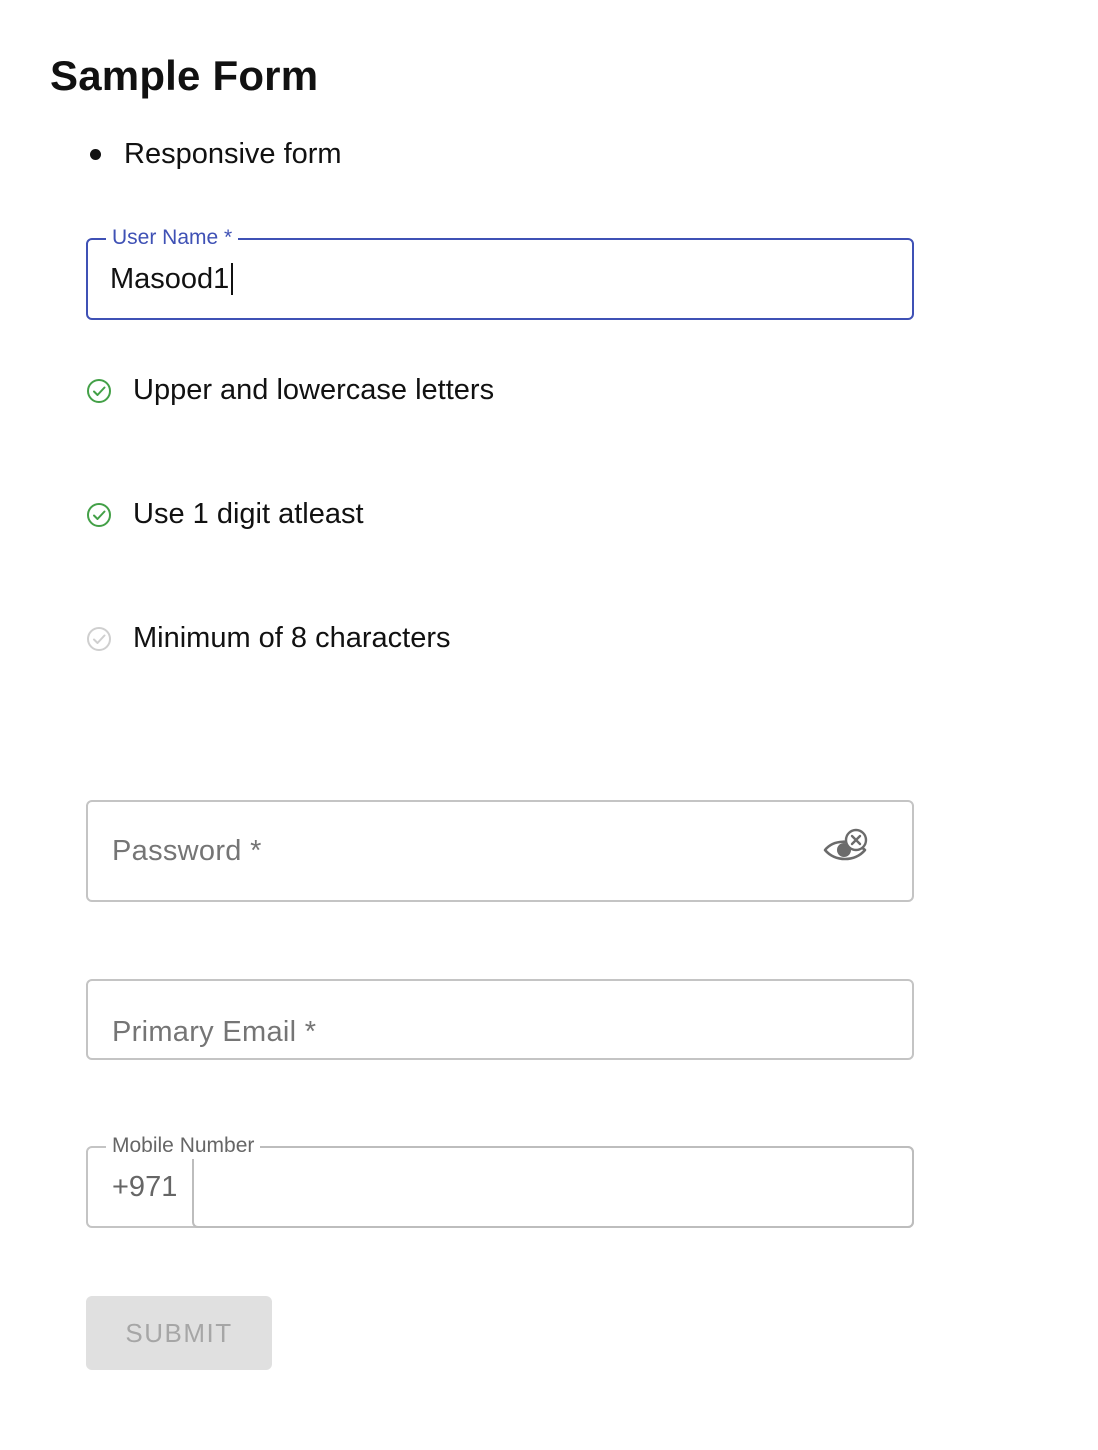  What do you see at coordinates (187, 850) in the screenshot?
I see `password-placeholder: Password *` at bounding box center [187, 850].